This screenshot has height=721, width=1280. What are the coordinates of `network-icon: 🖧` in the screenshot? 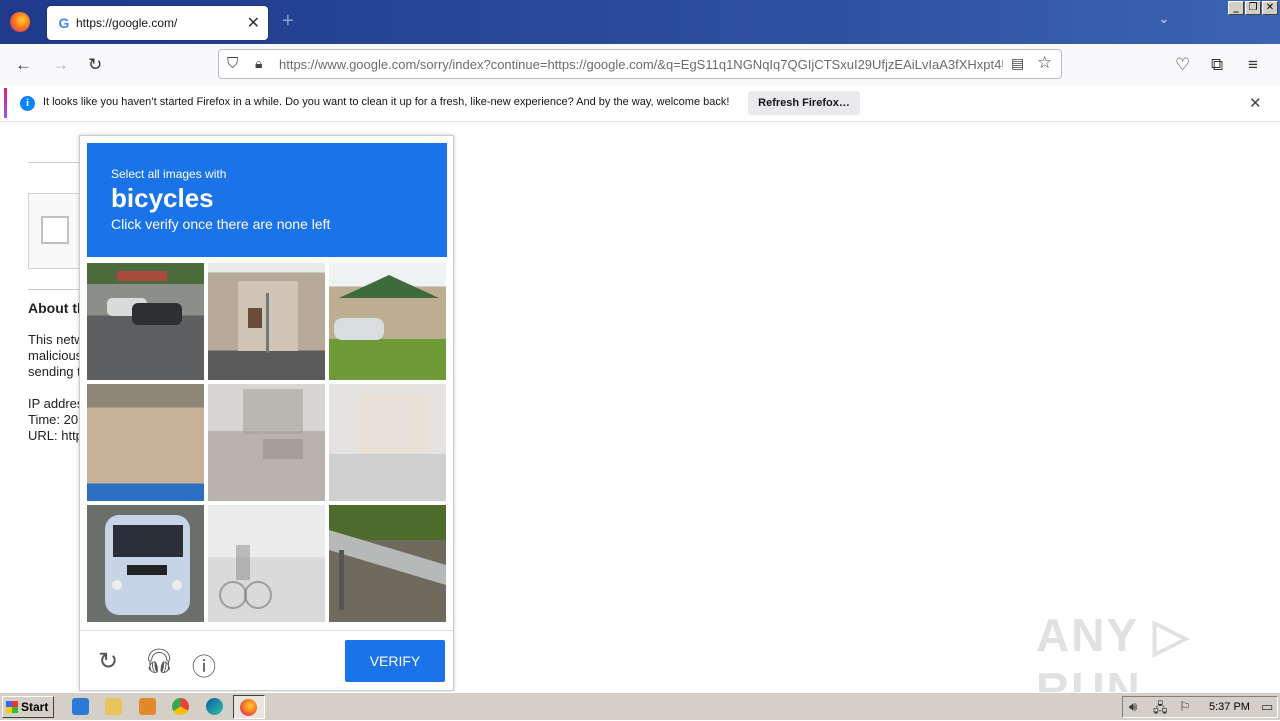 It's located at (1160, 710).